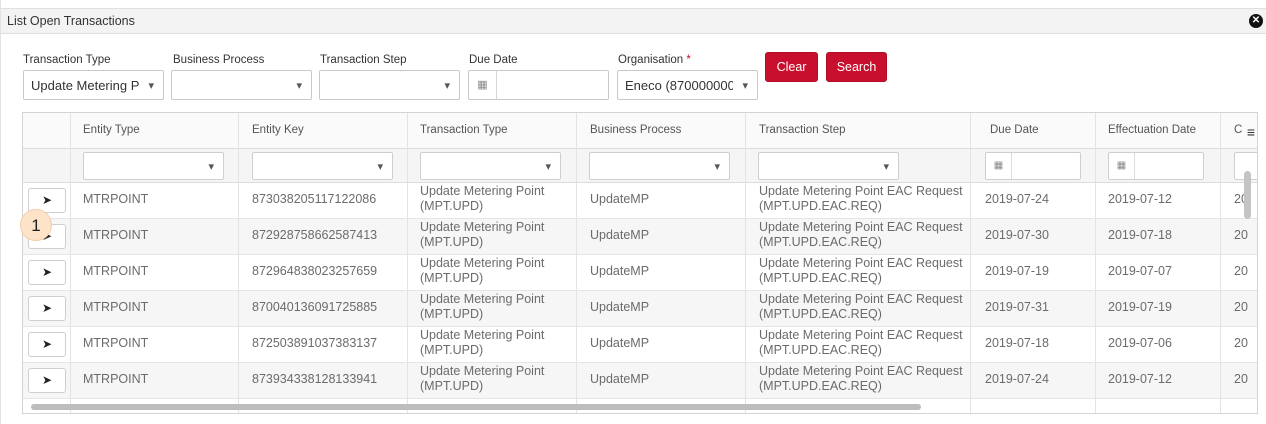 The image size is (1266, 424). I want to click on organisation-label: Organisation *, so click(654, 60).